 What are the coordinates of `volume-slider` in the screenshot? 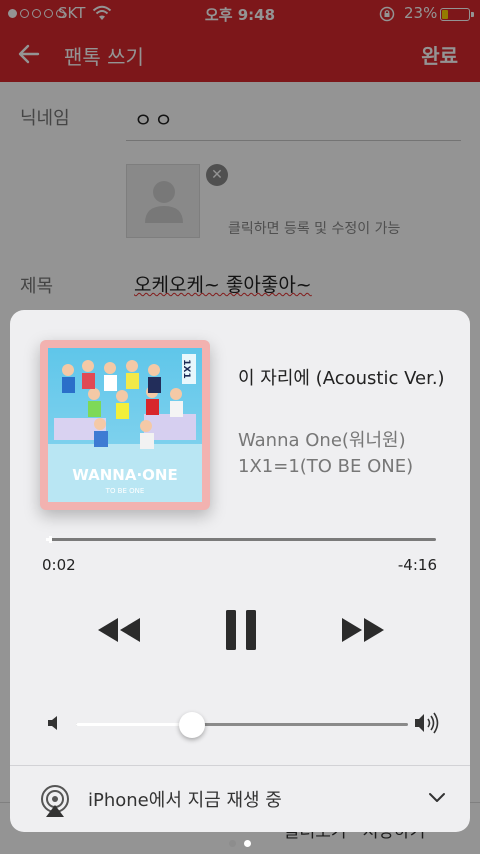 It's located at (242, 725).